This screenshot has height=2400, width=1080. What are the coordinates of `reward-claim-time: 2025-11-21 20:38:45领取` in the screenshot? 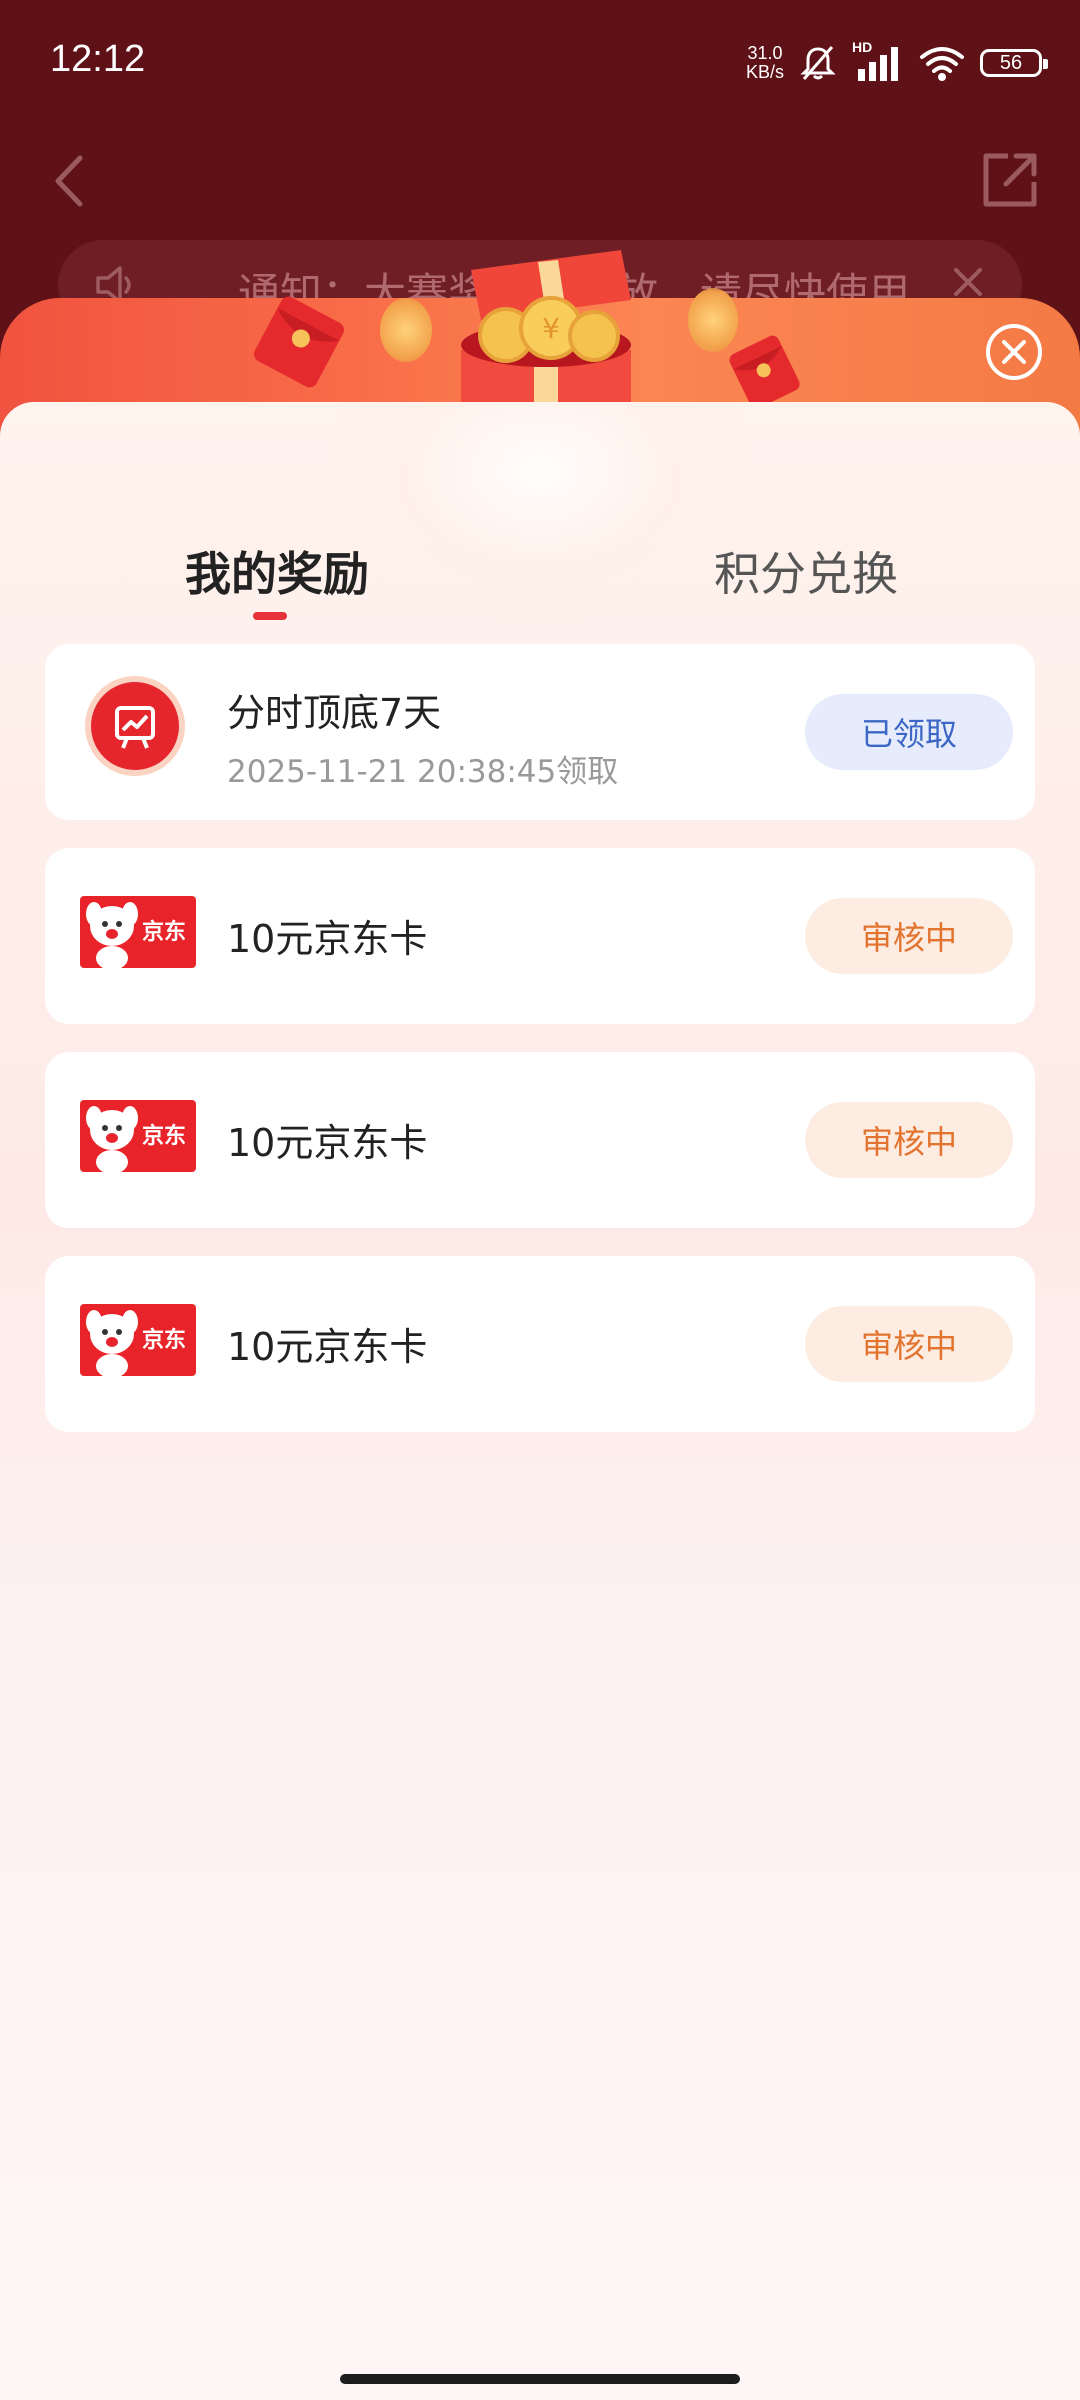 It's located at (423, 772).